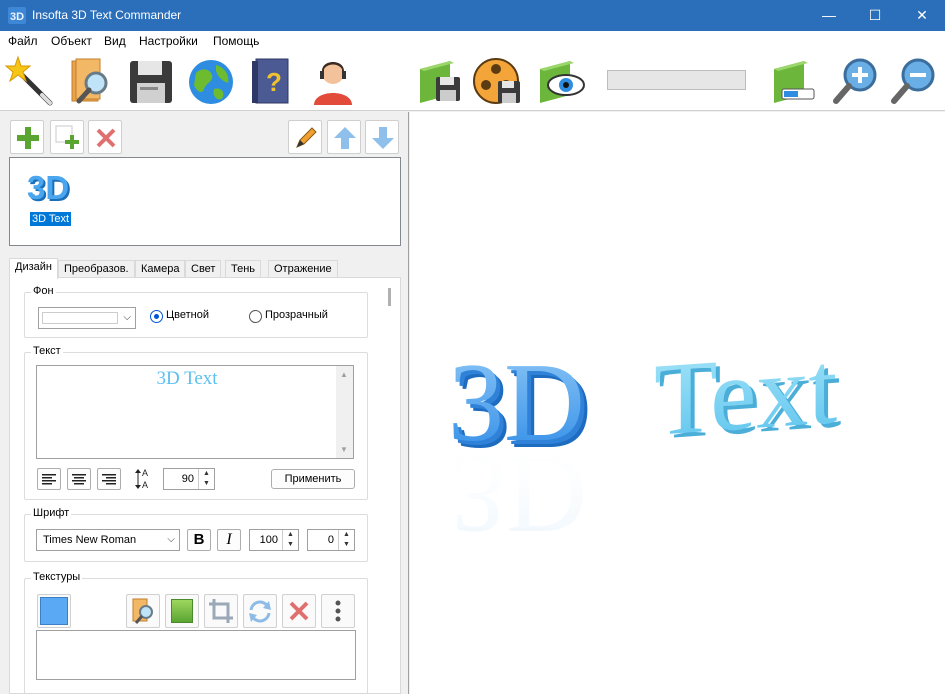 Image resolution: width=945 pixels, height=694 pixels. I want to click on 3d-logo-icon: 3D 3D, so click(49, 187).